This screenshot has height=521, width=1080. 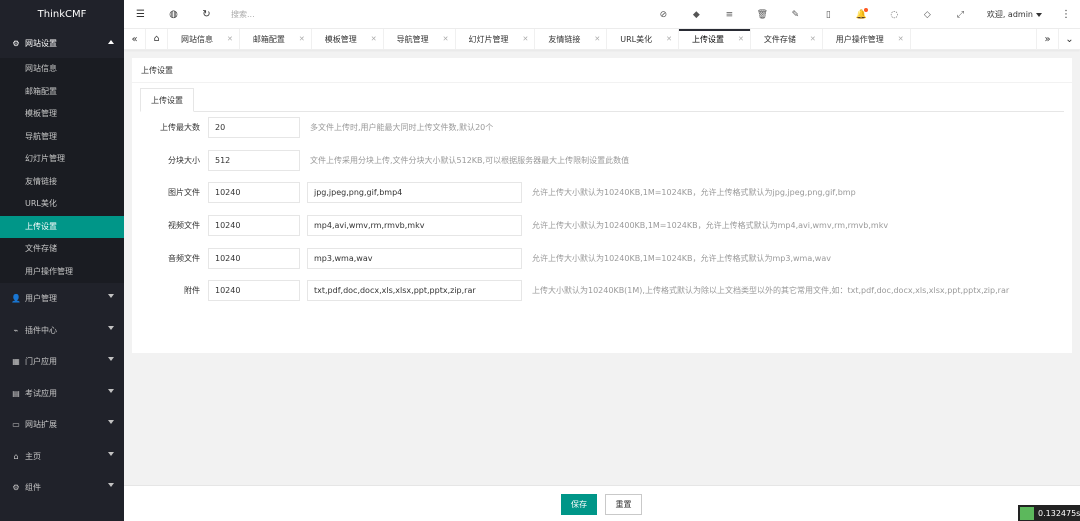 I want to click on sidebar-group-components: ⚙ 组件, so click(x=62, y=488).